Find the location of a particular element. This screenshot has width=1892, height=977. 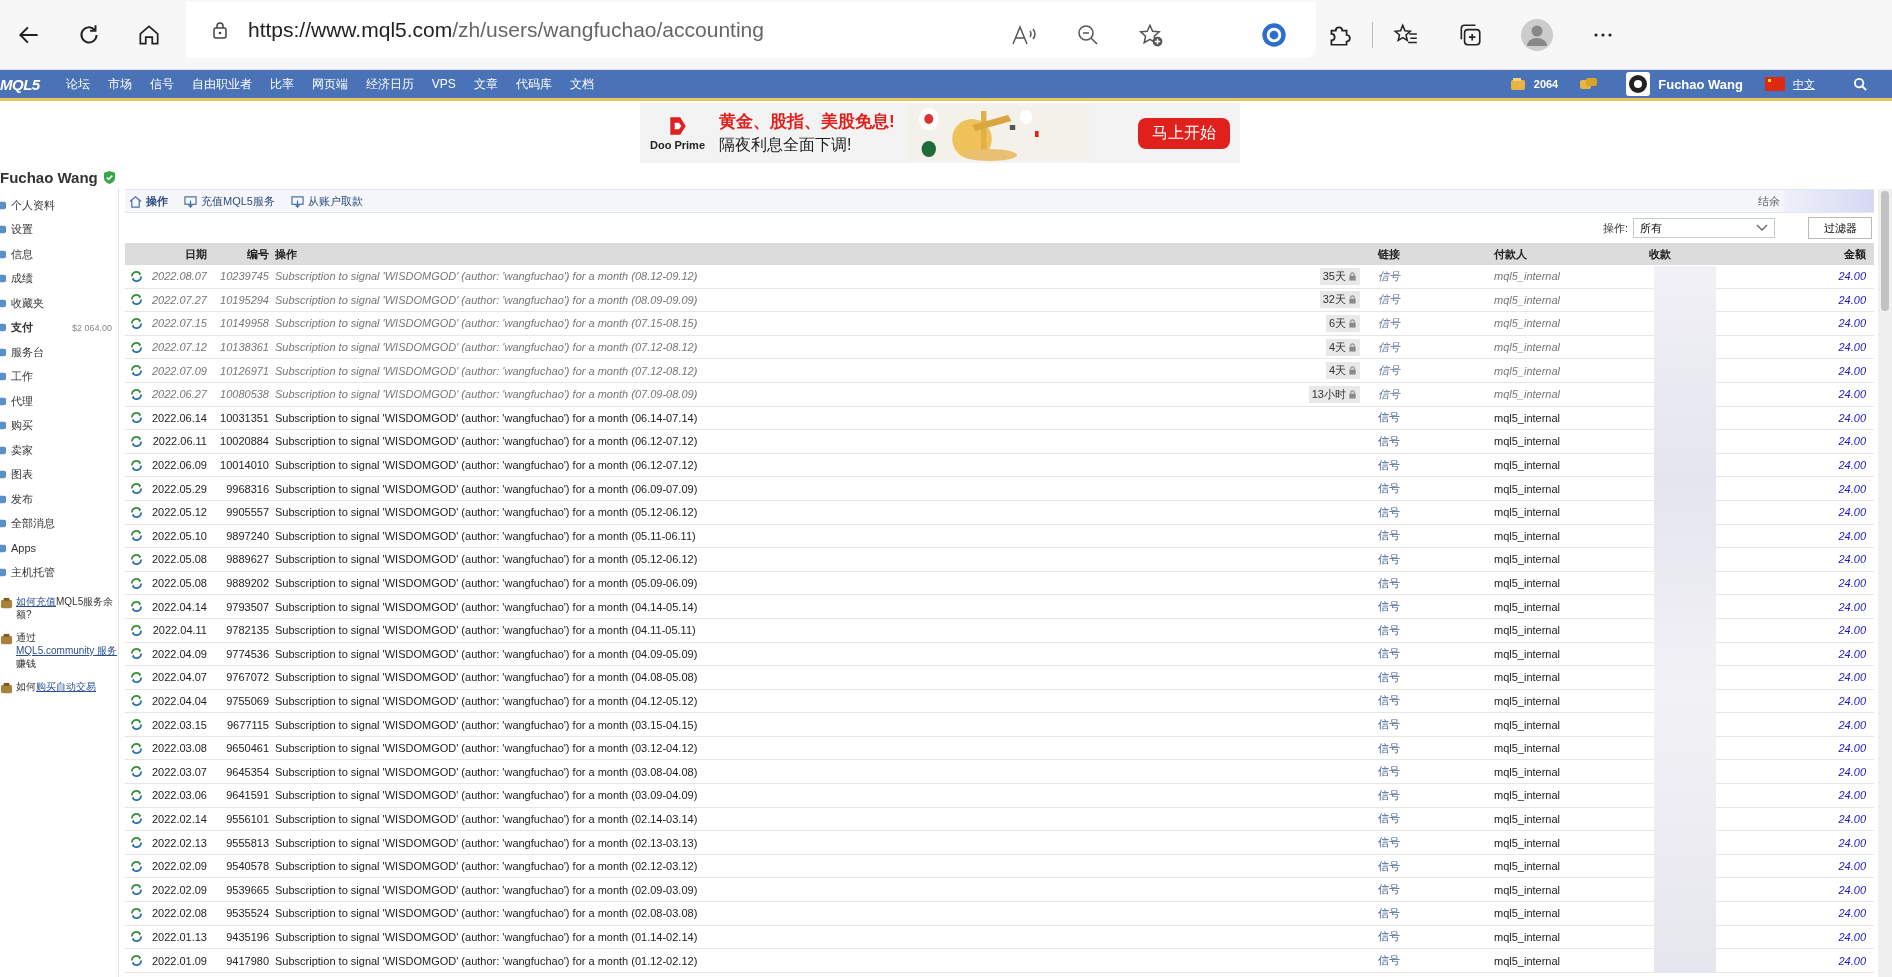

user-avatar-icon is located at coordinates (1638, 84).